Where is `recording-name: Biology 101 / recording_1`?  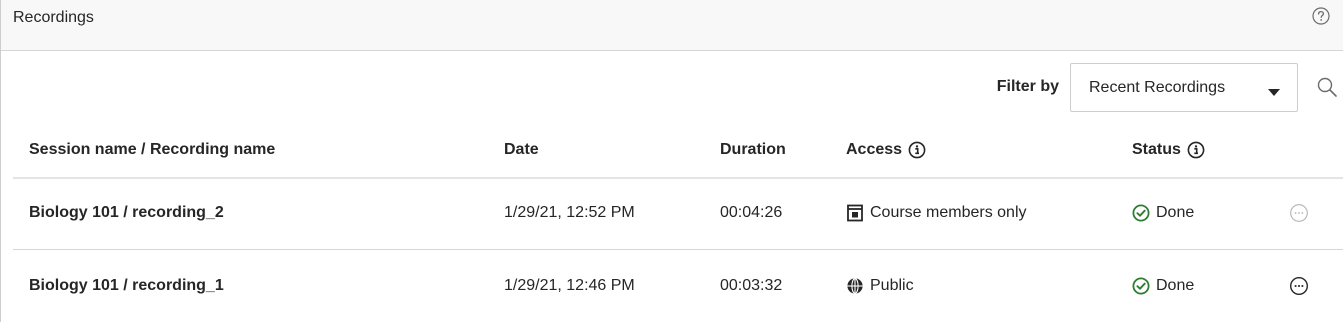
recording-name: Biology 101 / recording_1 is located at coordinates (126, 286).